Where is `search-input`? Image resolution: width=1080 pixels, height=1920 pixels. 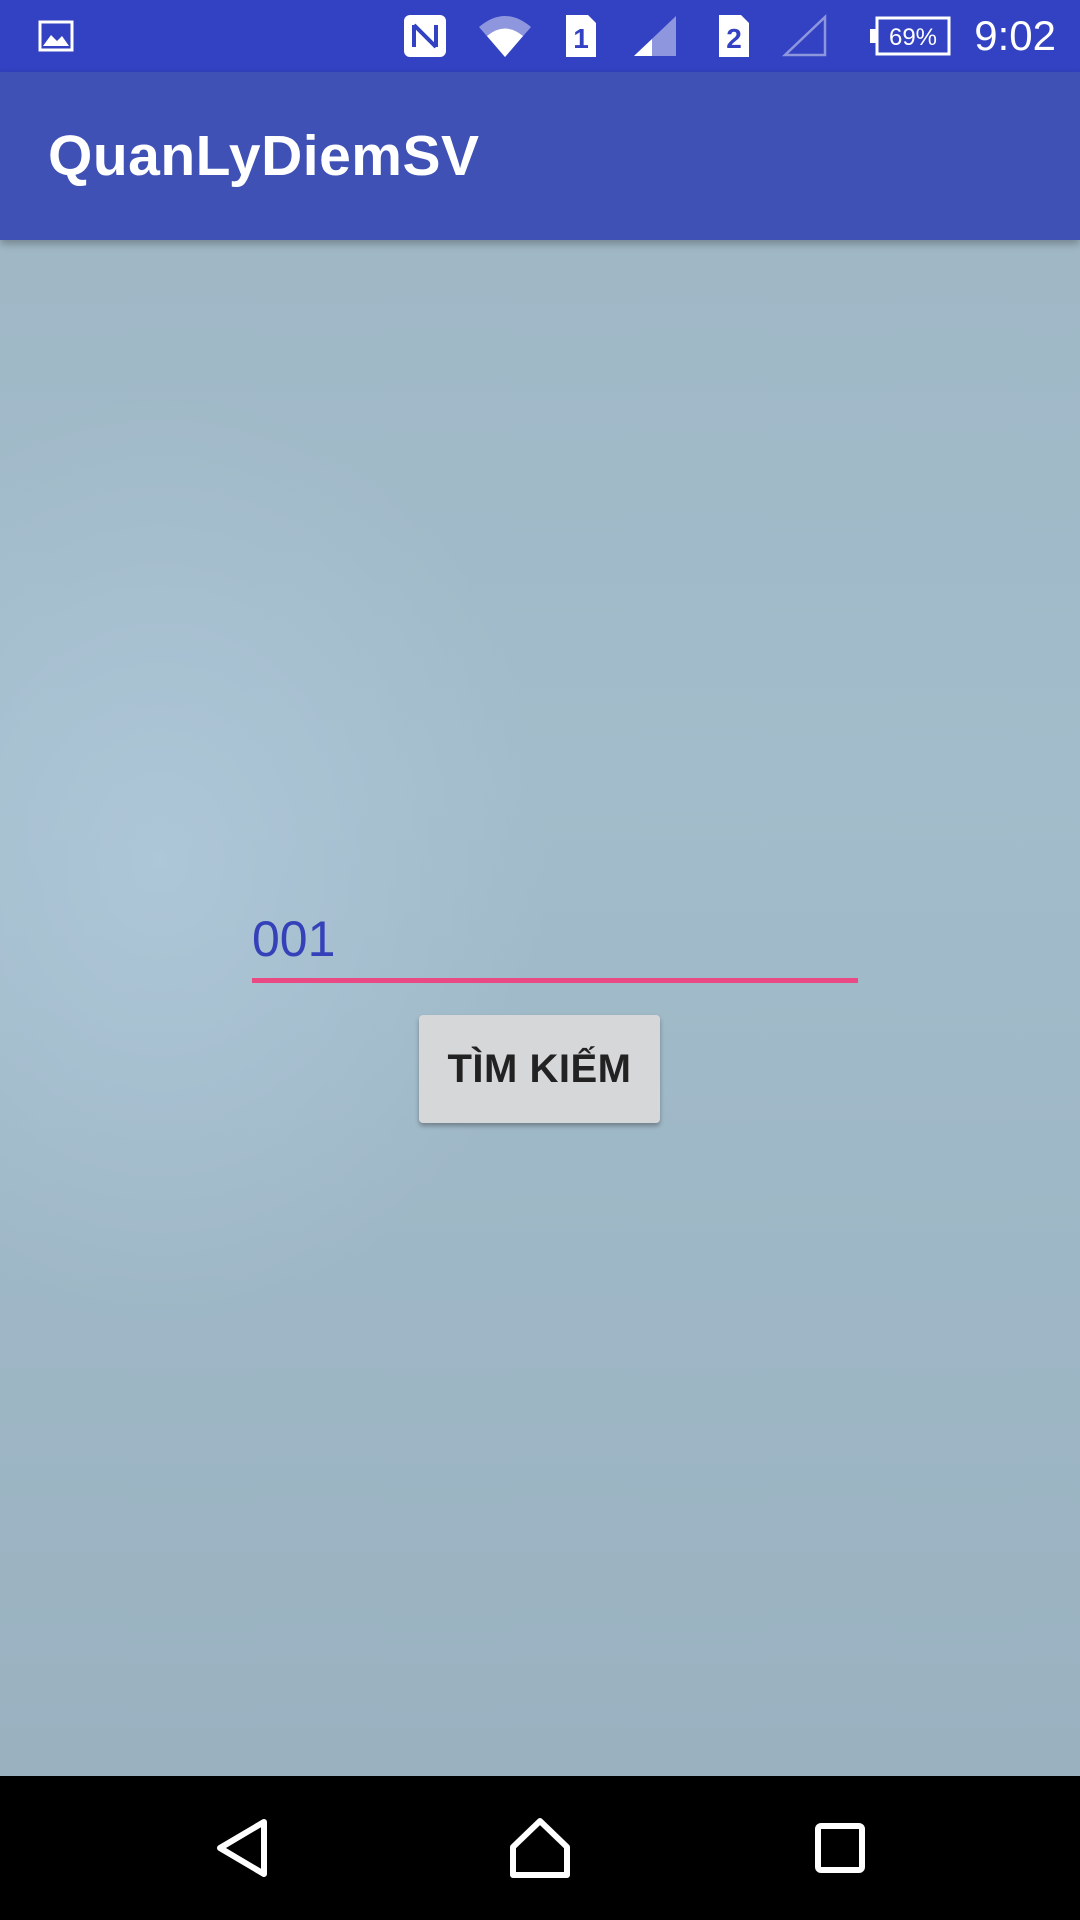 search-input is located at coordinates (555, 944).